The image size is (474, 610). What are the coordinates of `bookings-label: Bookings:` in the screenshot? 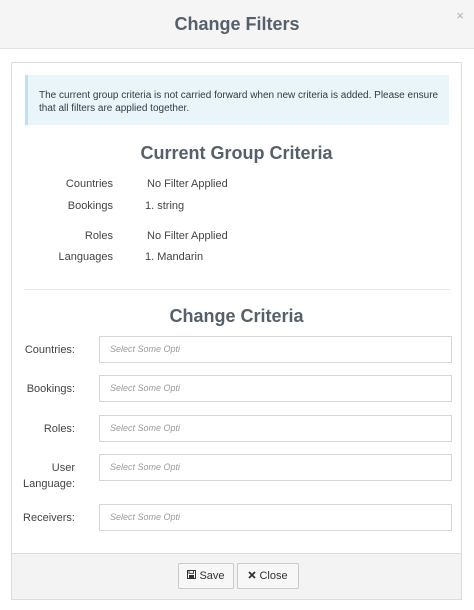 It's located at (50, 389).